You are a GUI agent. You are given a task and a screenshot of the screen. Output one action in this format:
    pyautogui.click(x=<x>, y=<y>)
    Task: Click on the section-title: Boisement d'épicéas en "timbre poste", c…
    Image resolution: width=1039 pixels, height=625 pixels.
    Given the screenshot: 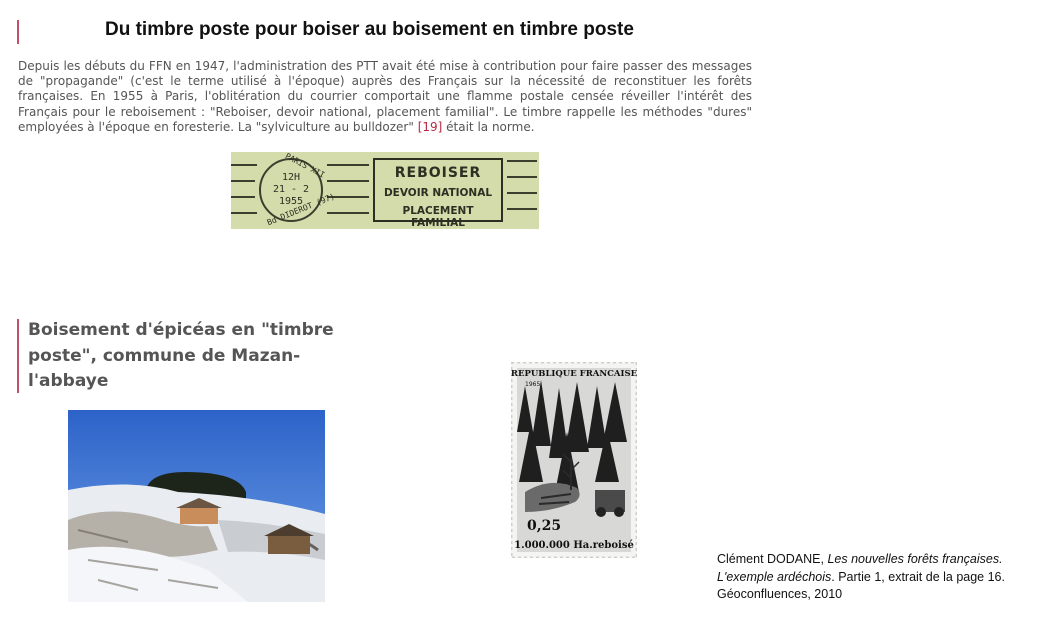 What is the action you would take?
    pyautogui.click(x=181, y=355)
    